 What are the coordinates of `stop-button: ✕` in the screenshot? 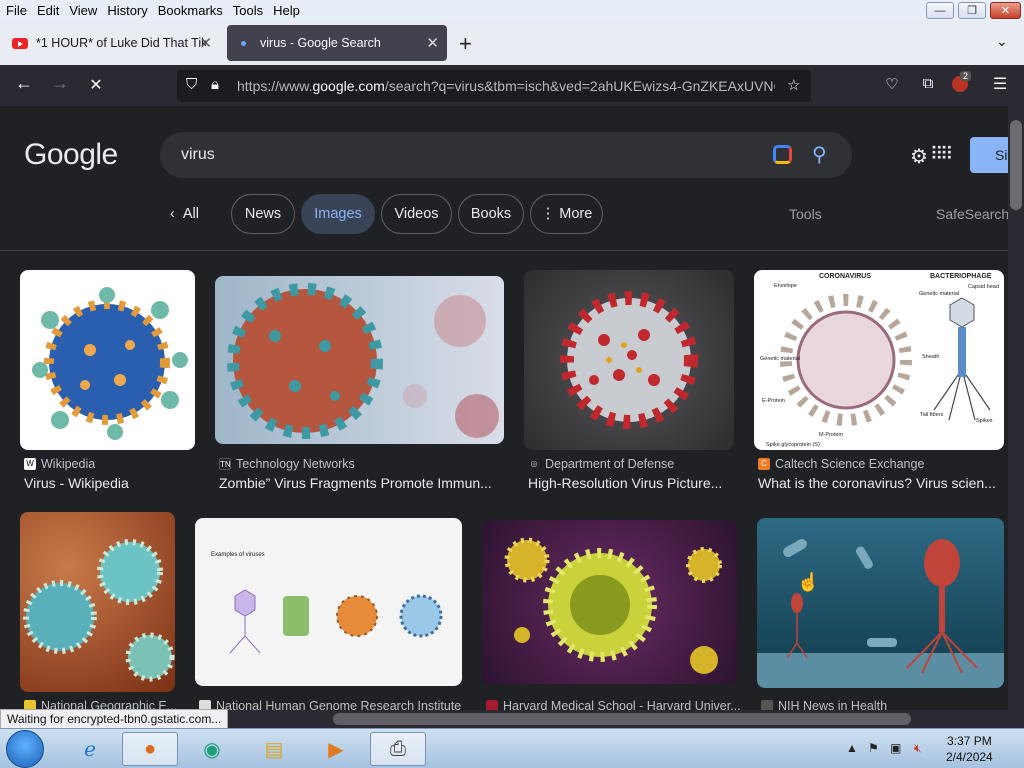 It's located at (96, 85).